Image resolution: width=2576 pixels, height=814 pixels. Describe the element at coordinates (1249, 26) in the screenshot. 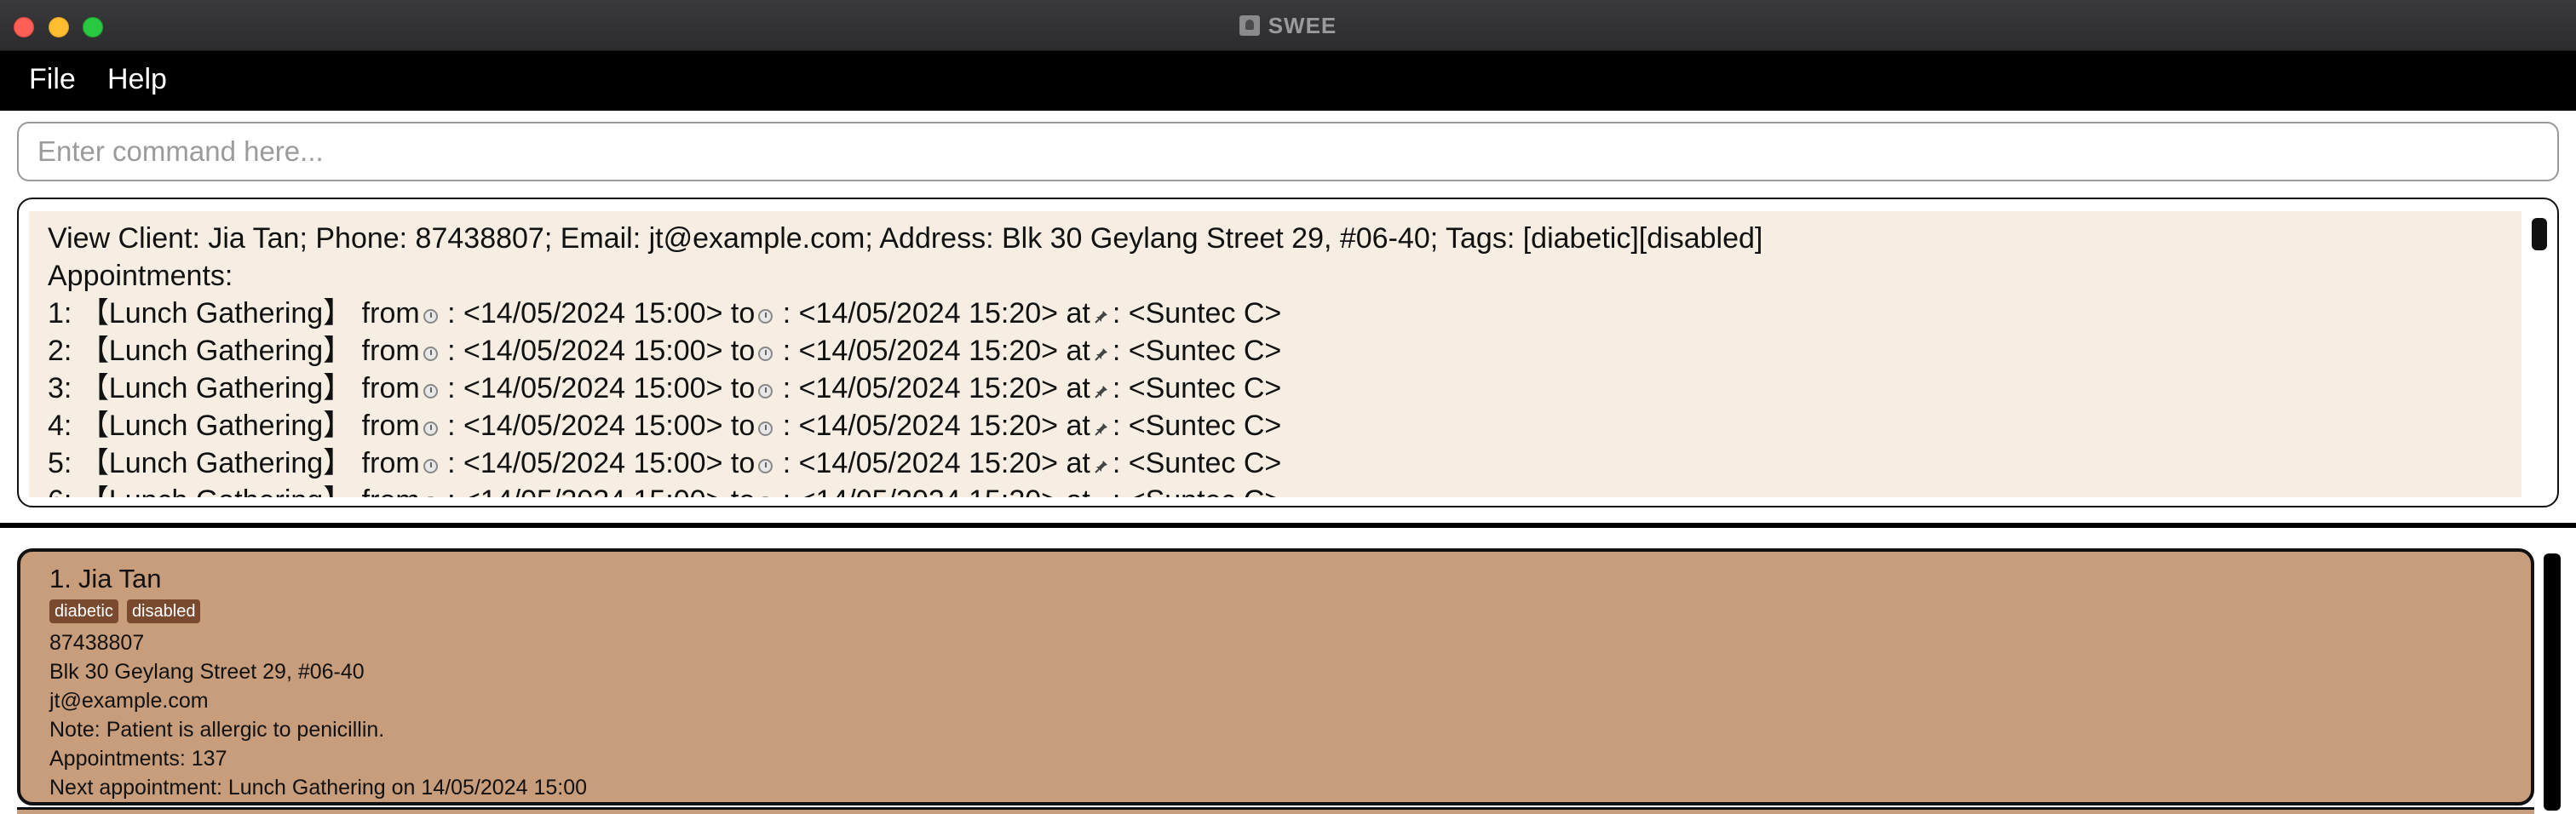

I see `app-icon` at that location.